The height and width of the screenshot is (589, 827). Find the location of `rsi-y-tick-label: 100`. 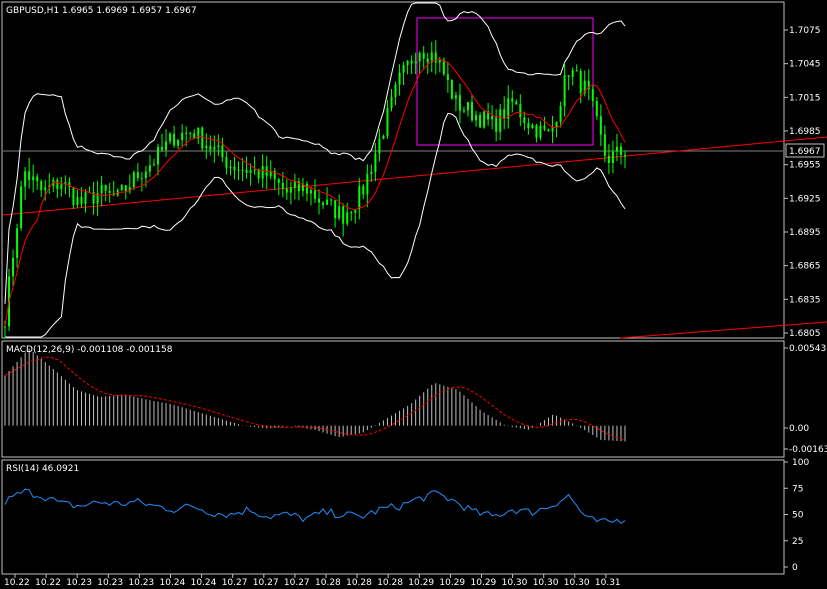

rsi-y-tick-label: 100 is located at coordinates (800, 463).